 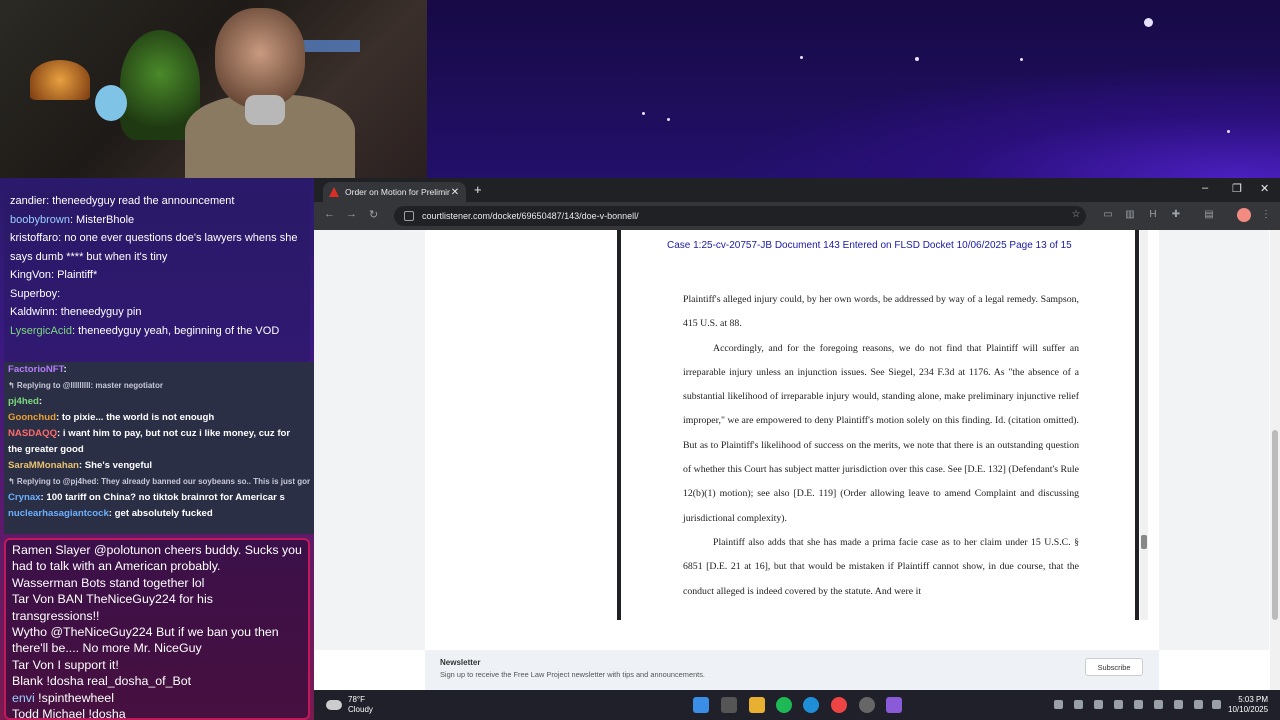 I want to click on bookmark-star-icon: ☆, so click(x=1076, y=215).